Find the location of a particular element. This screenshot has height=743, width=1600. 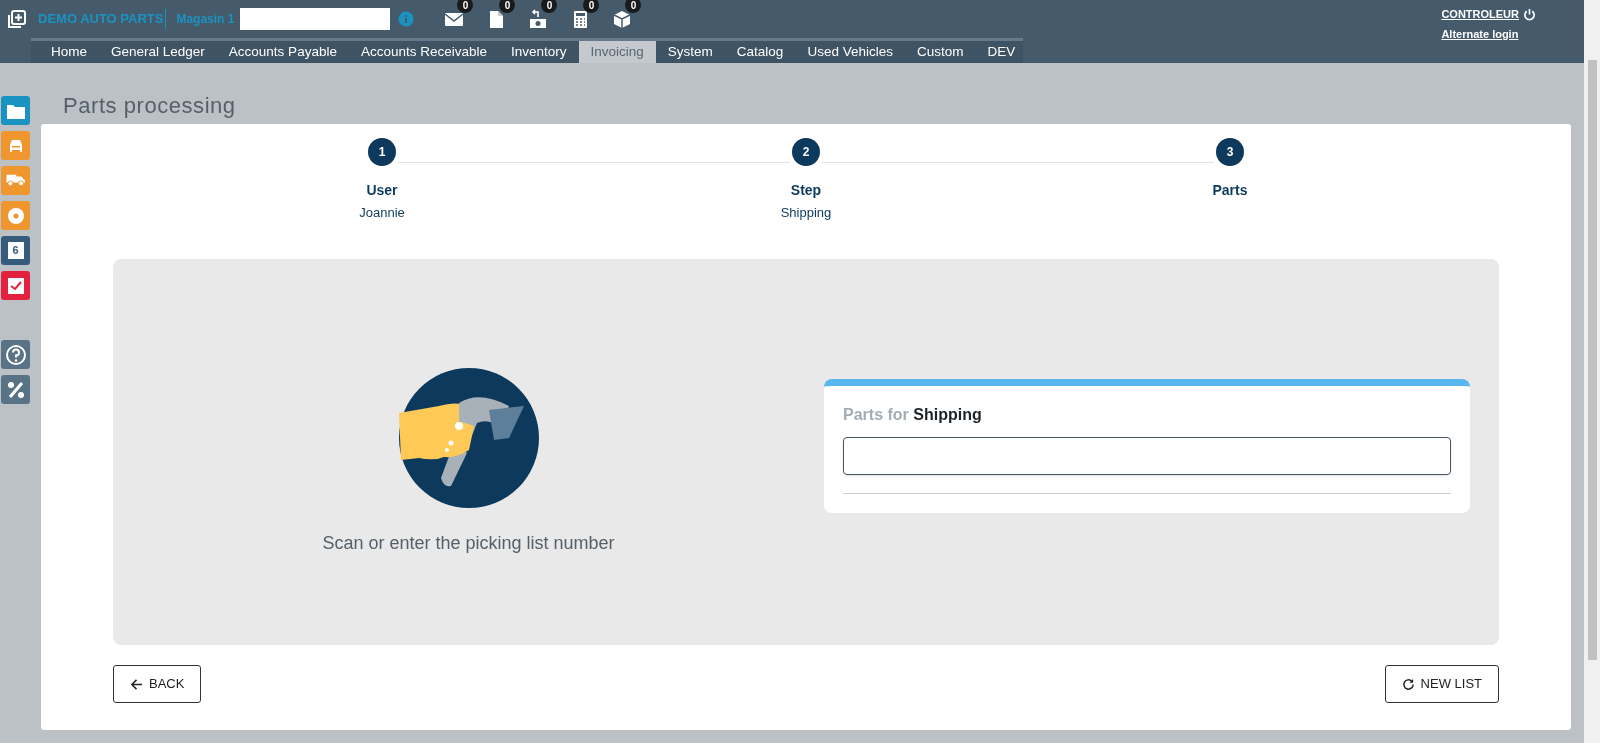

brand-name: DEMO AUTO PARTS is located at coordinates (102, 19).